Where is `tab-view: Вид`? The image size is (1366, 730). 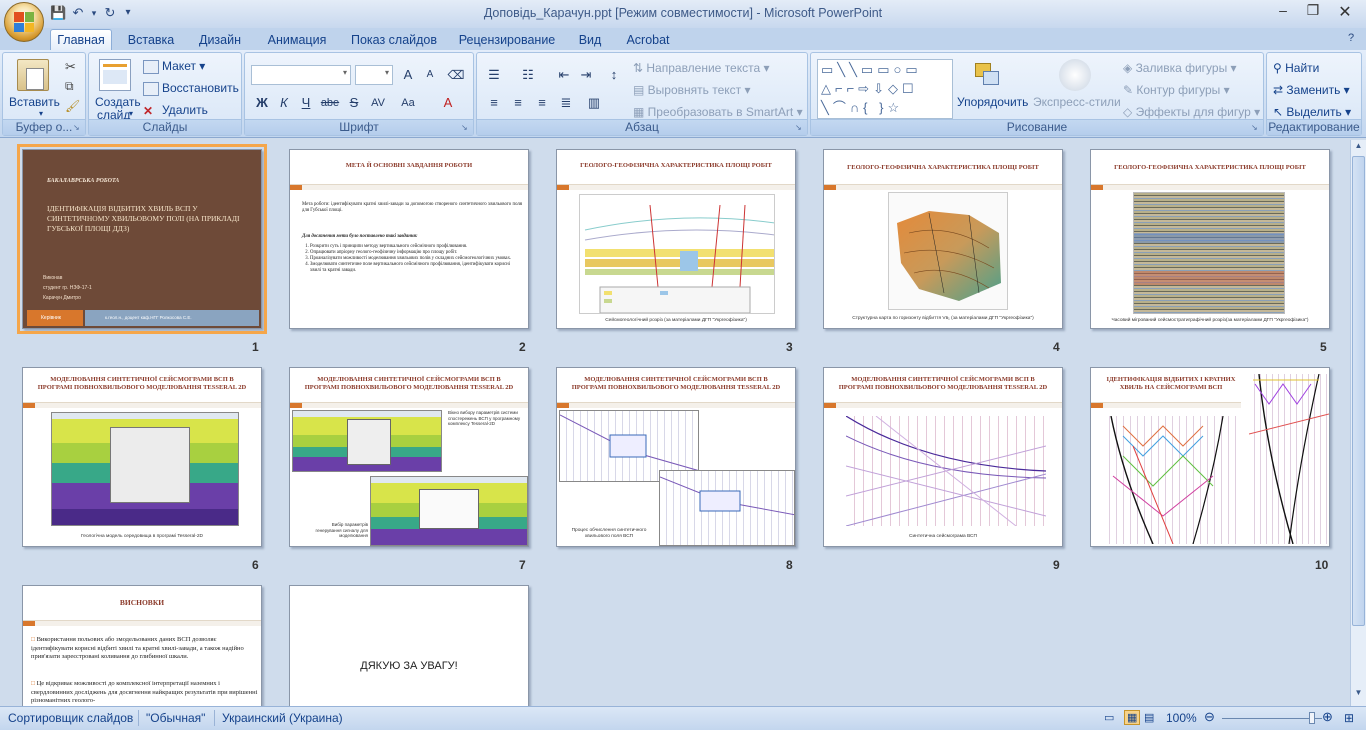 tab-view: Вид is located at coordinates (590, 40).